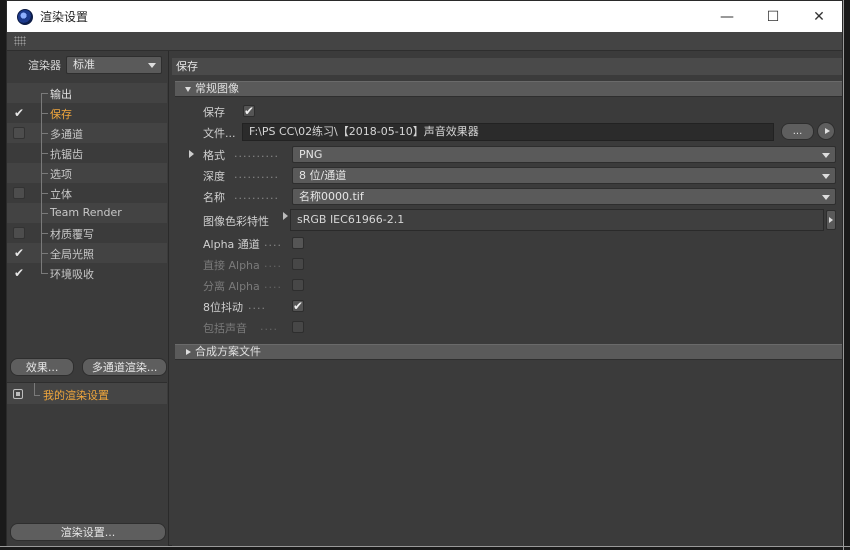 The image size is (850, 550). What do you see at coordinates (298, 327) in the screenshot?
I see `include-sound-checkbox` at bounding box center [298, 327].